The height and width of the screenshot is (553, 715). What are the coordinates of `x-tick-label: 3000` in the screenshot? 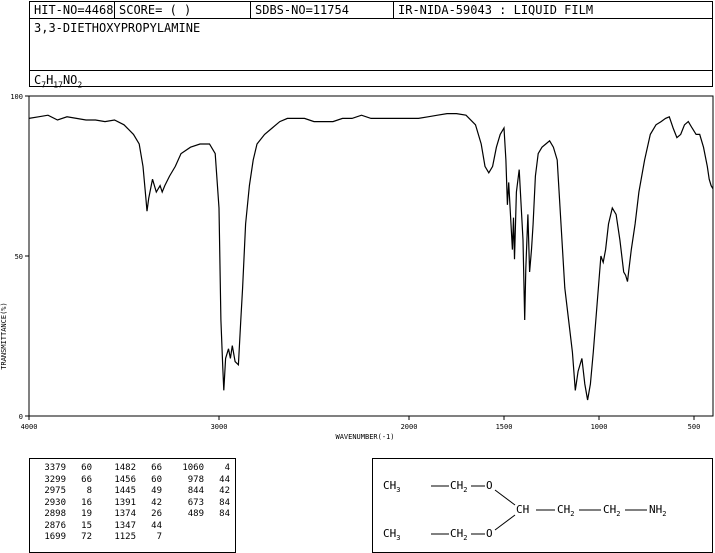 It's located at (219, 427).